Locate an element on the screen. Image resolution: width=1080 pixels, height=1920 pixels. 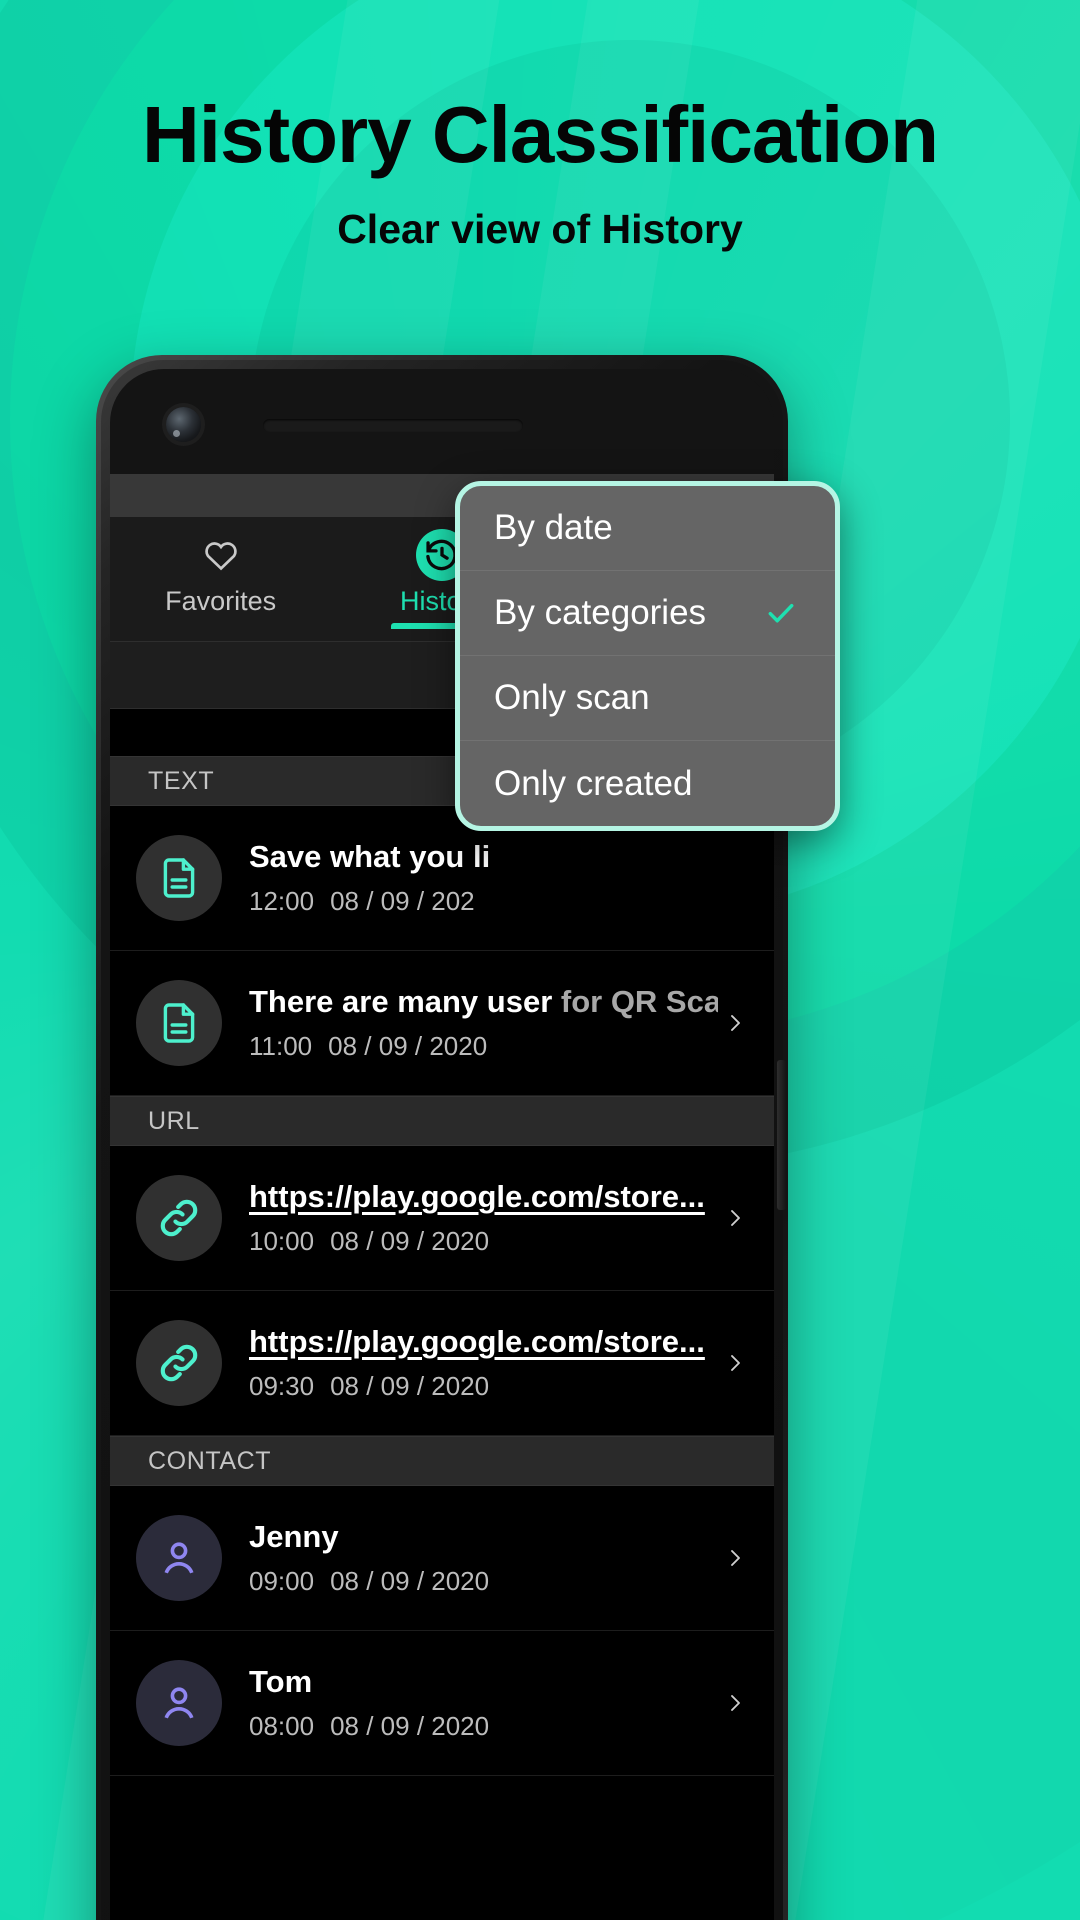
list-item-meta: 10:00 08 / 09 / 2020 is located at coordinates (483, 1241).